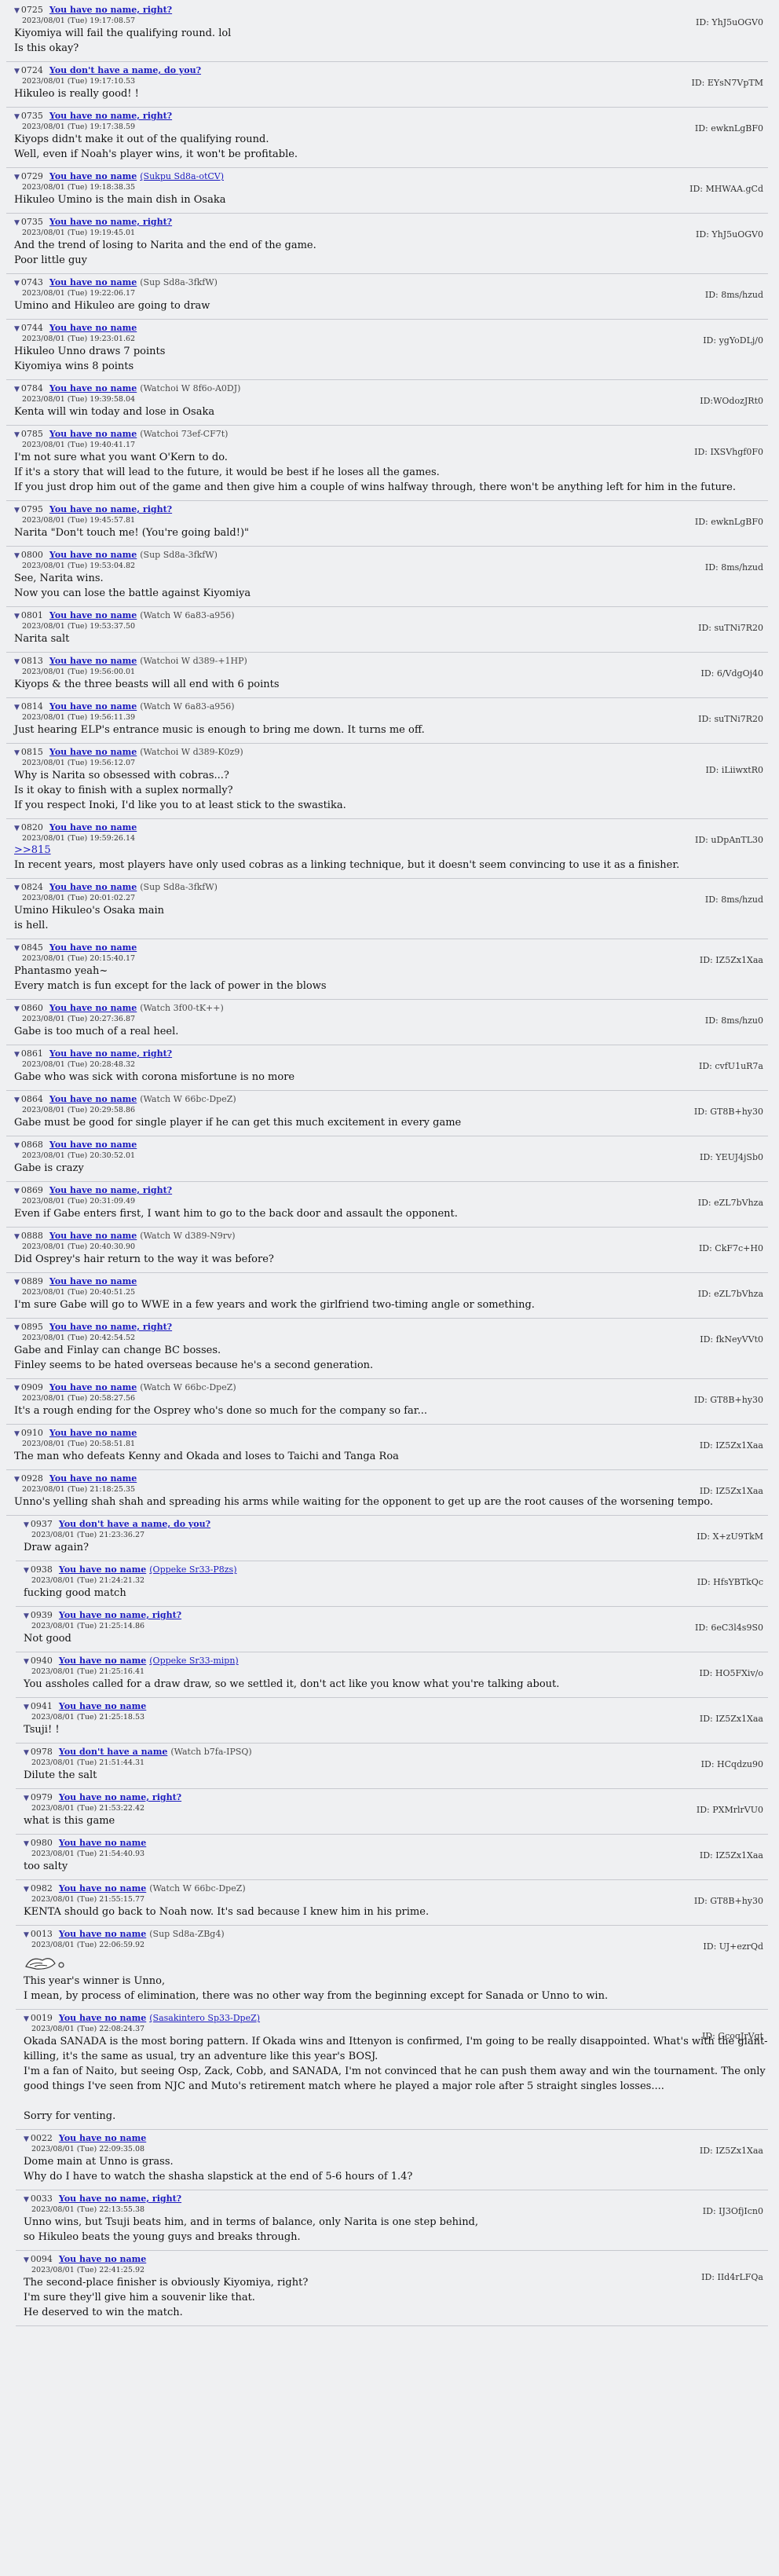  What do you see at coordinates (32, 1099) in the screenshot?
I see `post-number: 0864` at bounding box center [32, 1099].